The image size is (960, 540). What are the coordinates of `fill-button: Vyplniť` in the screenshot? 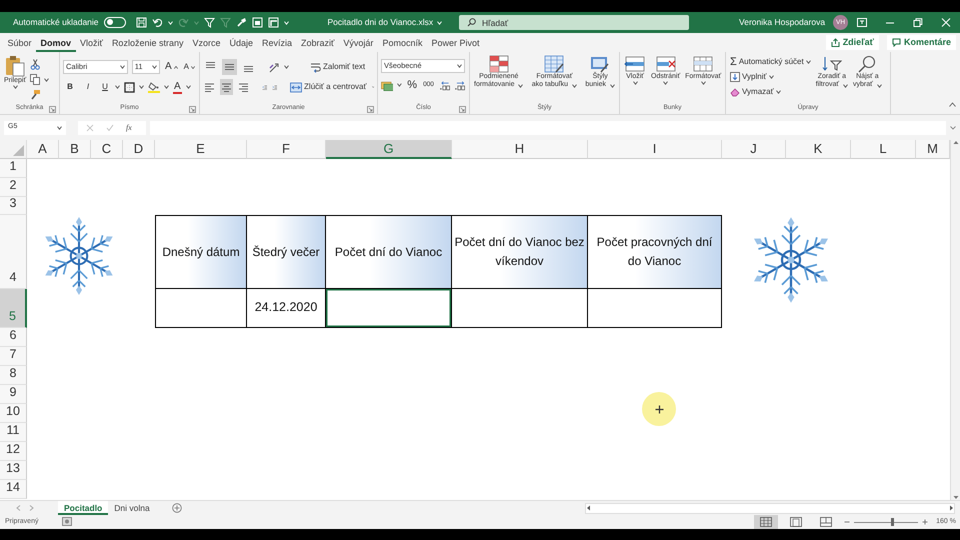 It's located at (770, 77).